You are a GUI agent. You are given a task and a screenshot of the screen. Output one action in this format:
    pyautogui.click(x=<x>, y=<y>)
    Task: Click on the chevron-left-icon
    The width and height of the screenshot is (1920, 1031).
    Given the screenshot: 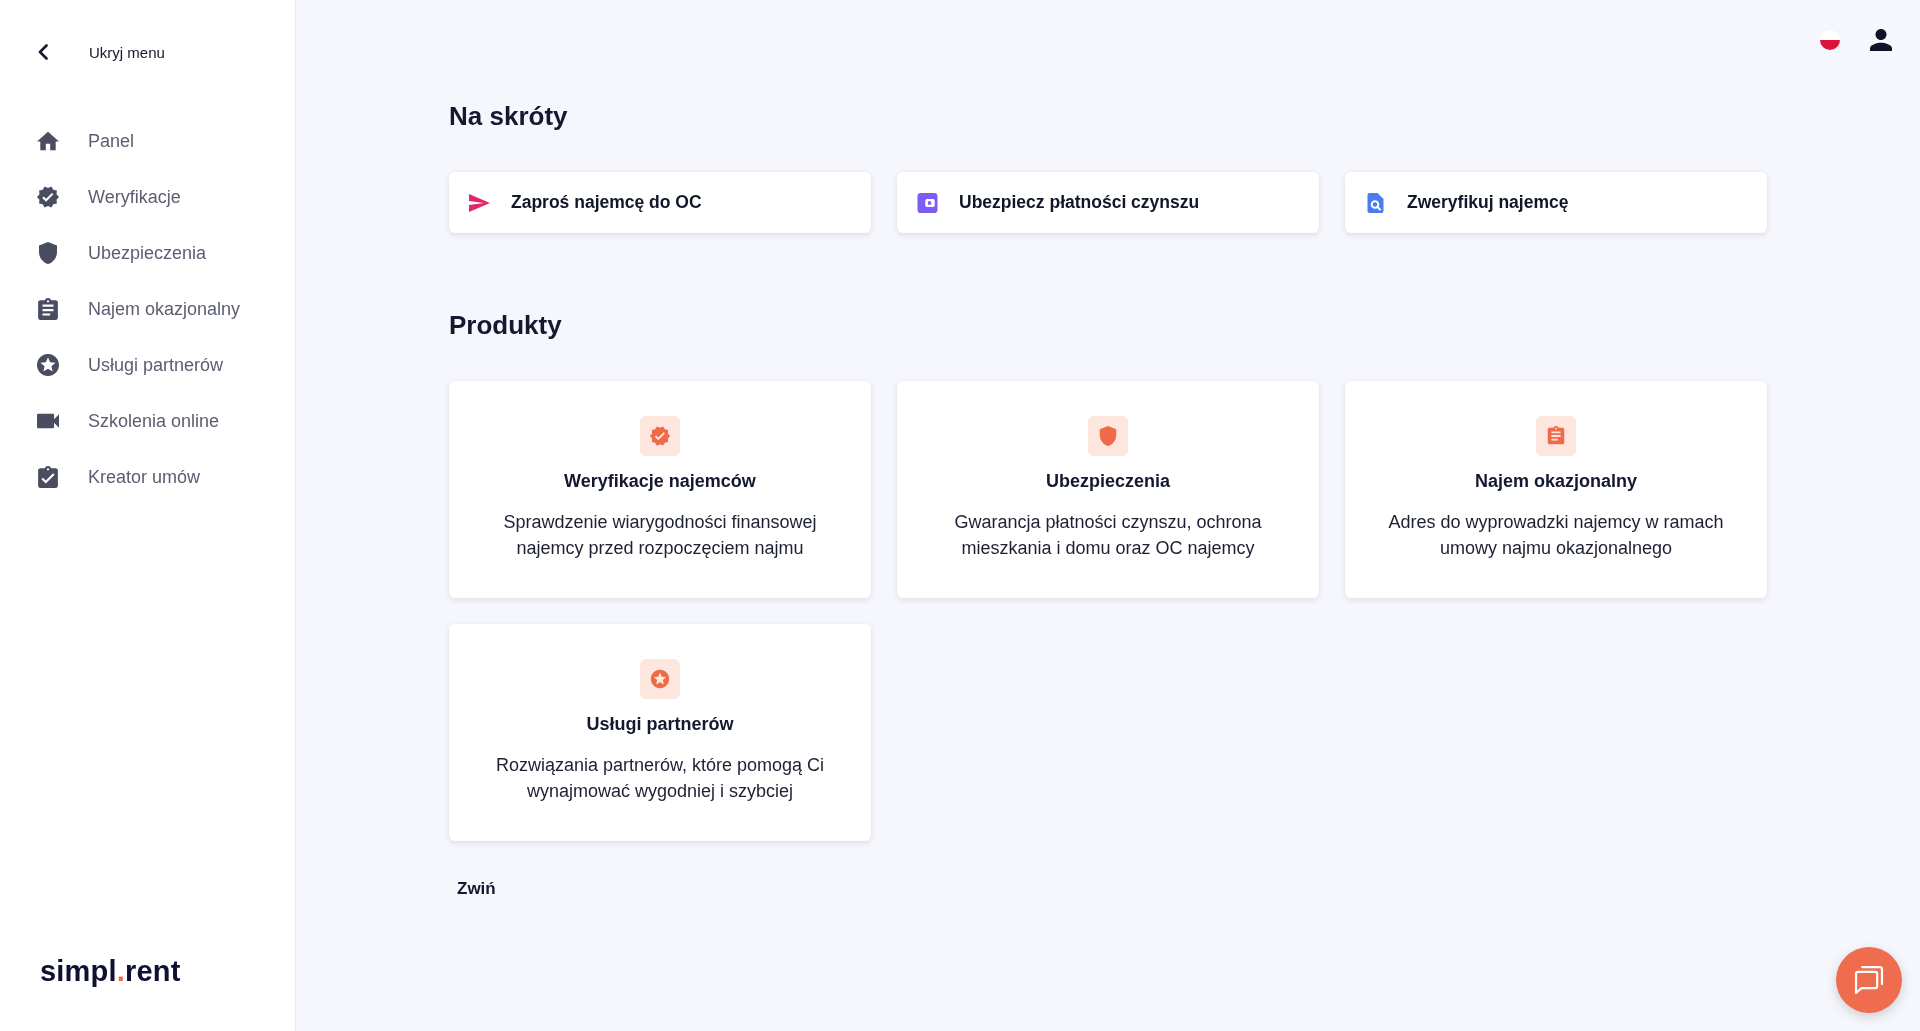 What is the action you would take?
    pyautogui.click(x=43, y=52)
    